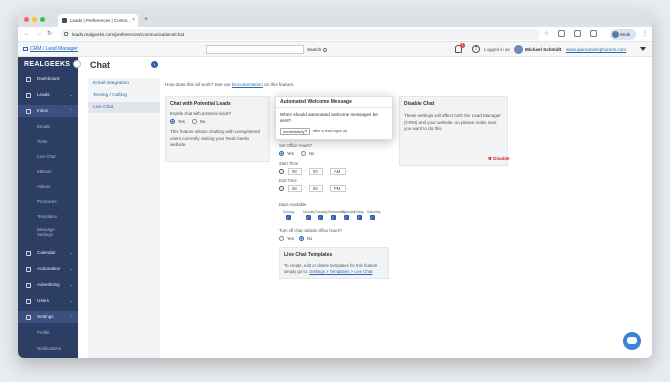 The image size is (670, 382). What do you see at coordinates (50, 49) in the screenshot?
I see `crm-link: CRM / Lead Manager` at bounding box center [50, 49].